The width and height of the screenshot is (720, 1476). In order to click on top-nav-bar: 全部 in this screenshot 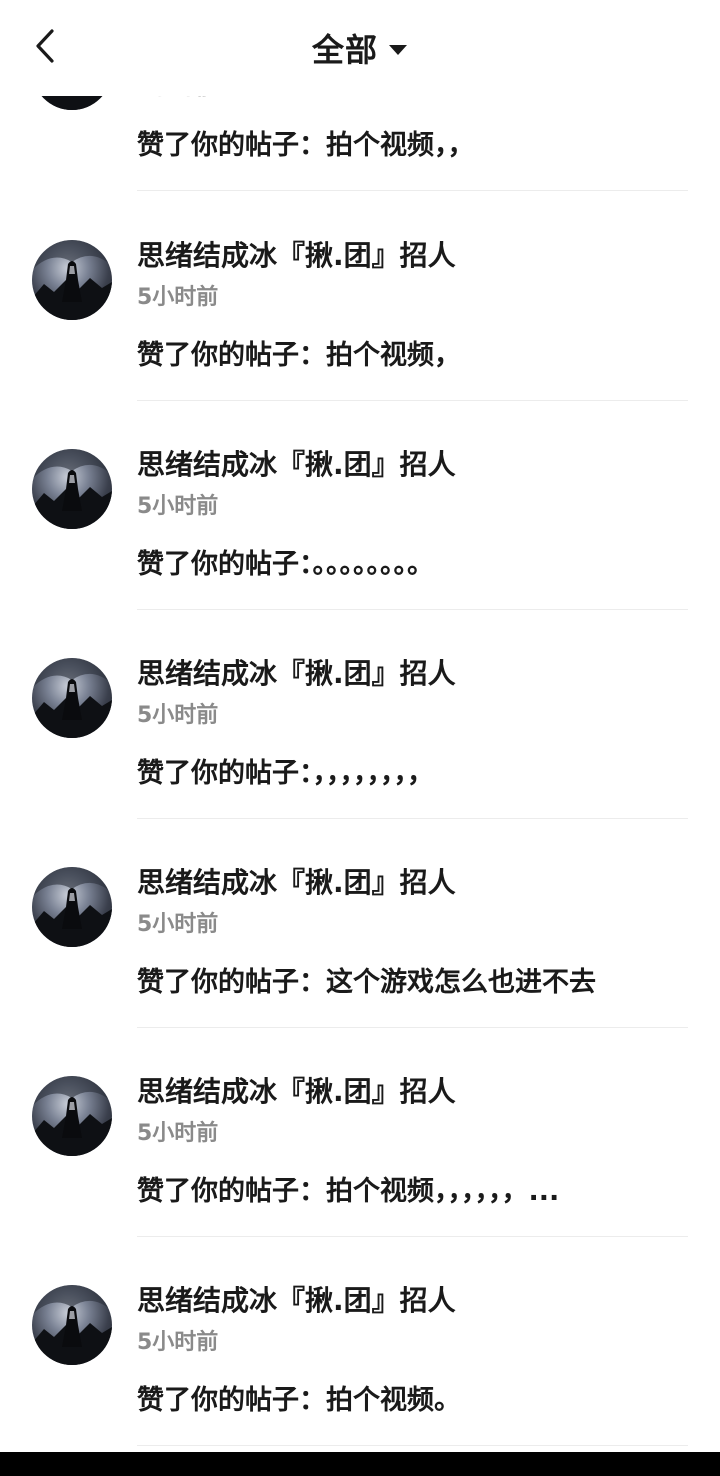, I will do `click(360, 48)`.